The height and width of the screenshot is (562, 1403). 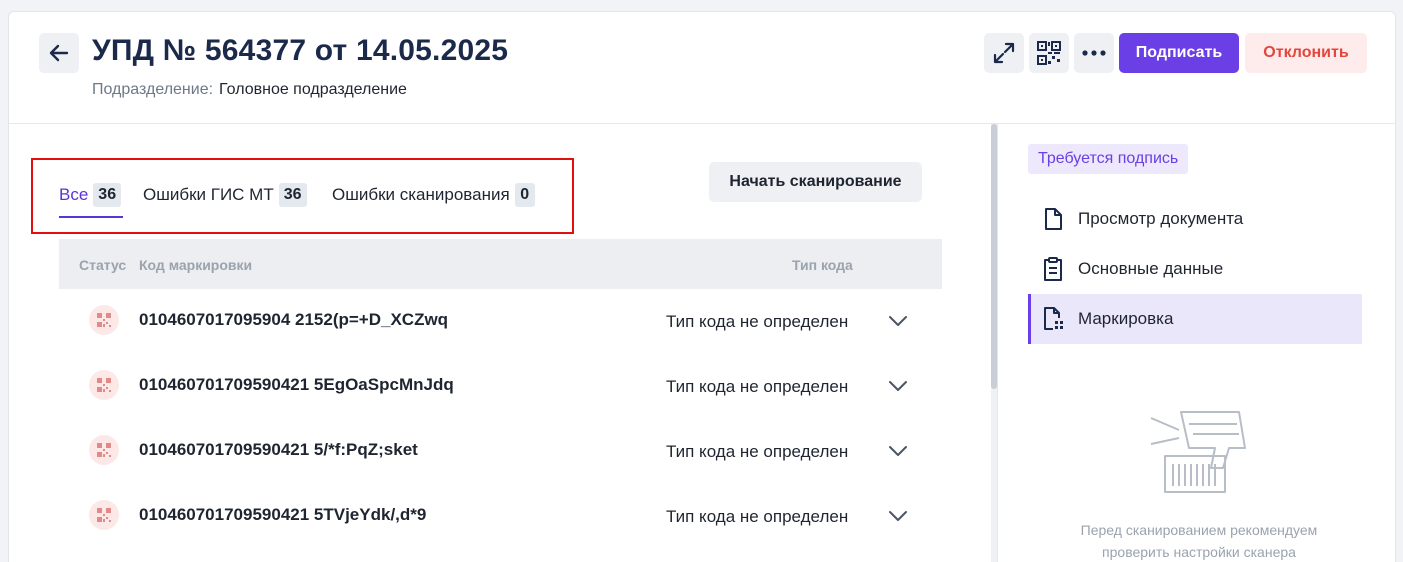 I want to click on document-icon, so click(x=1053, y=219).